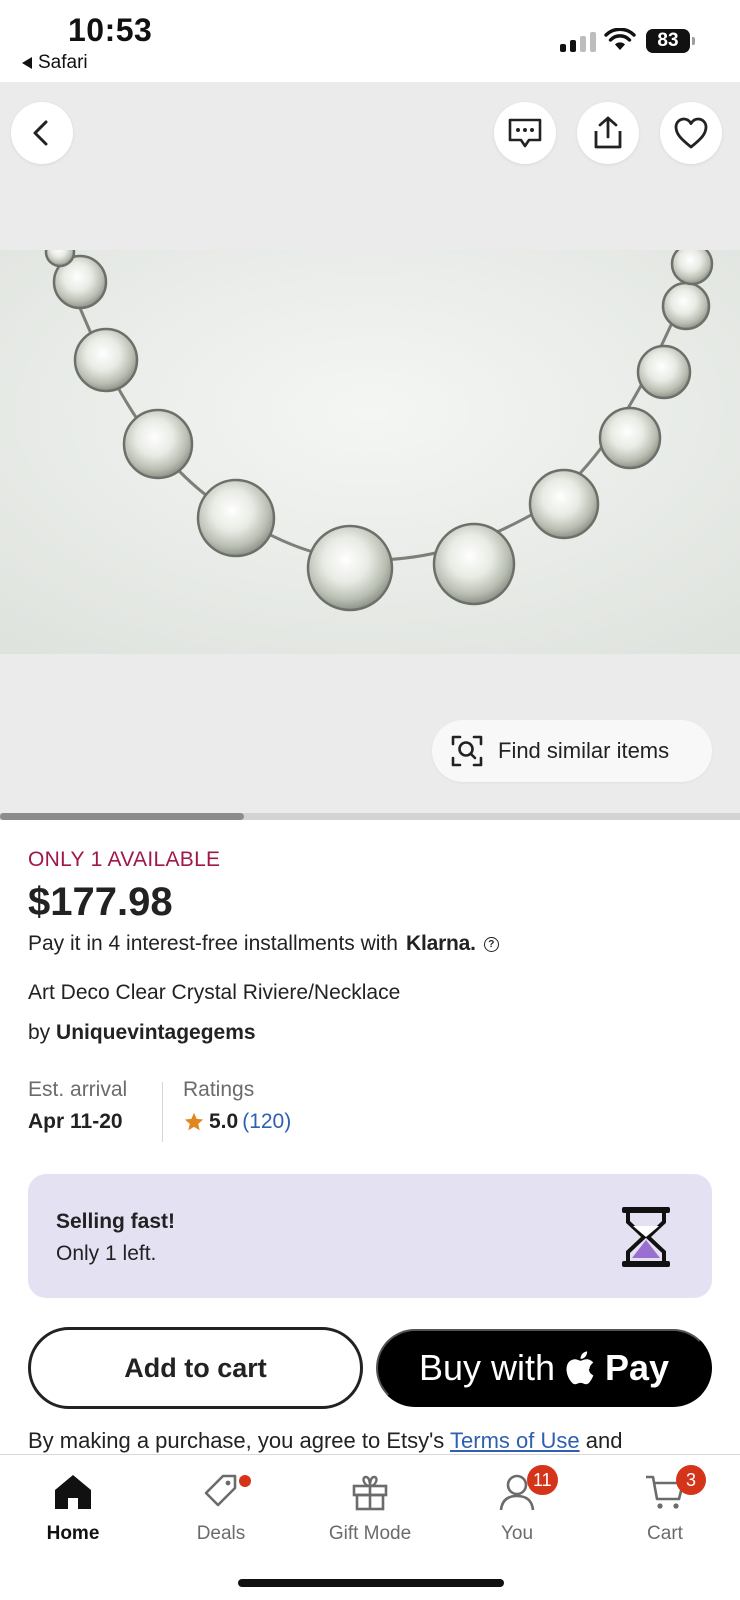 The image size is (740, 1600). I want to click on apple-logo-icon, so click(580, 1368).